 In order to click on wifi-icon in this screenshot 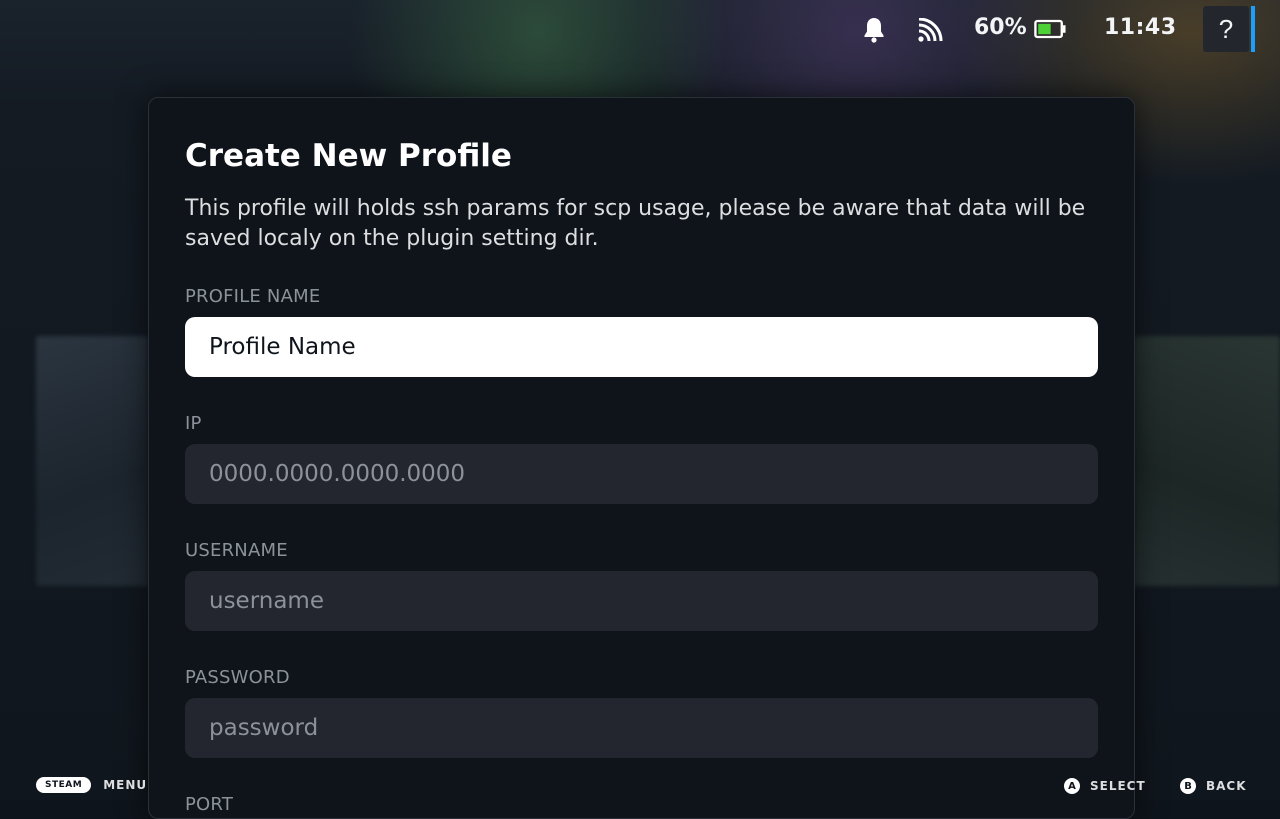, I will do `click(930, 31)`.